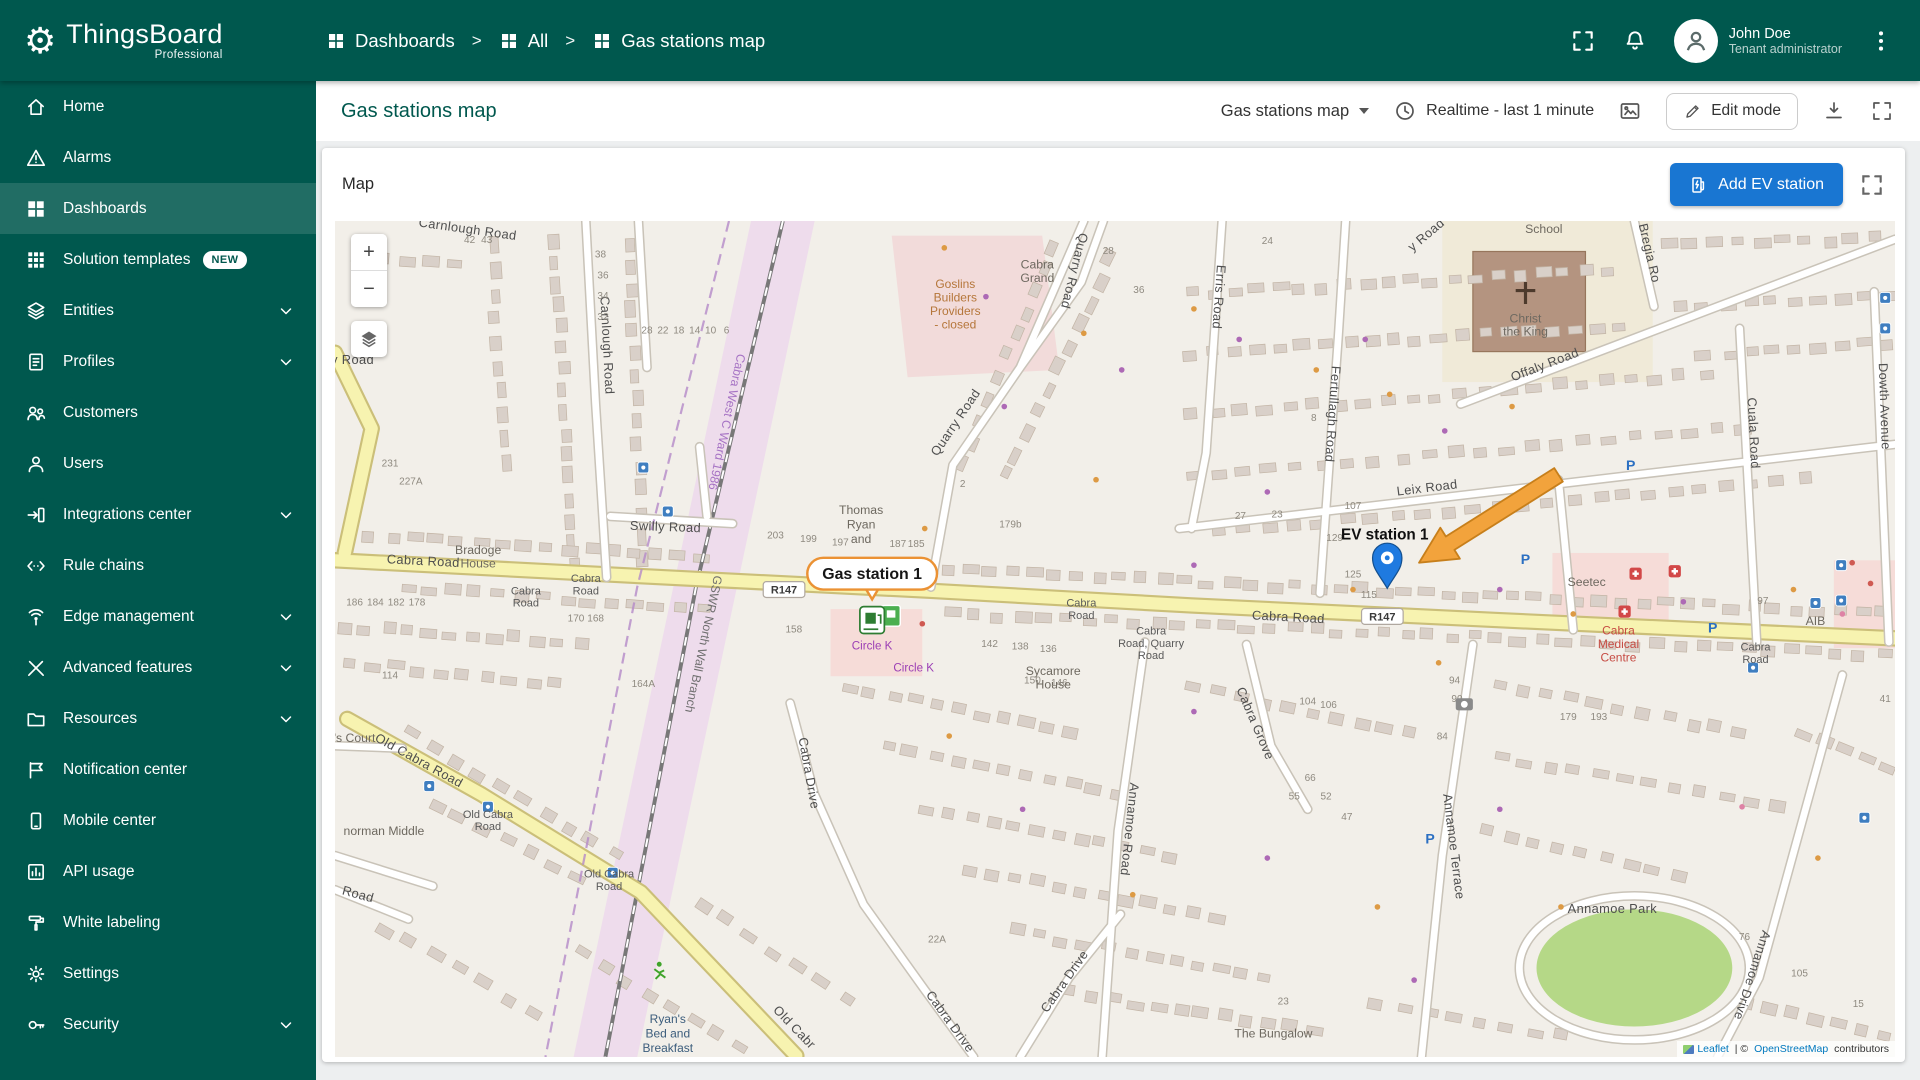 This screenshot has height=1080, width=1920. What do you see at coordinates (1583, 41) in the screenshot?
I see `fullscreen-icon` at bounding box center [1583, 41].